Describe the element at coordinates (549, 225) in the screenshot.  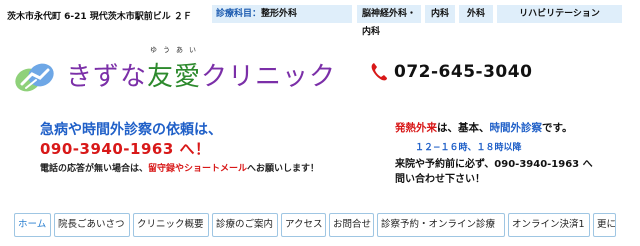
I see `nav-payment: オンライン決済1` at that location.